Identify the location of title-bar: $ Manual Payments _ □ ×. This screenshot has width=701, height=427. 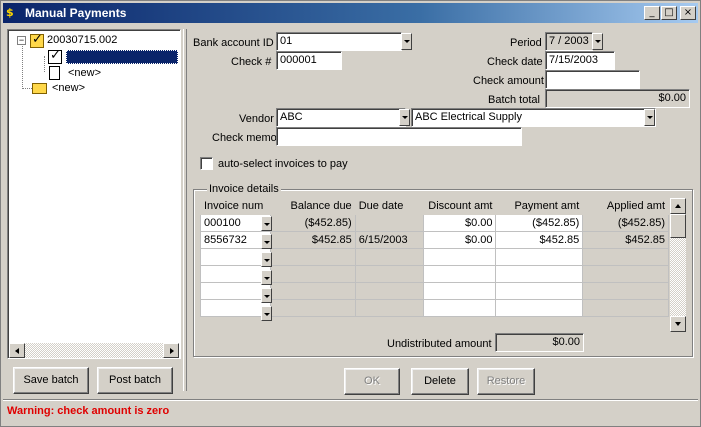
(350, 13).